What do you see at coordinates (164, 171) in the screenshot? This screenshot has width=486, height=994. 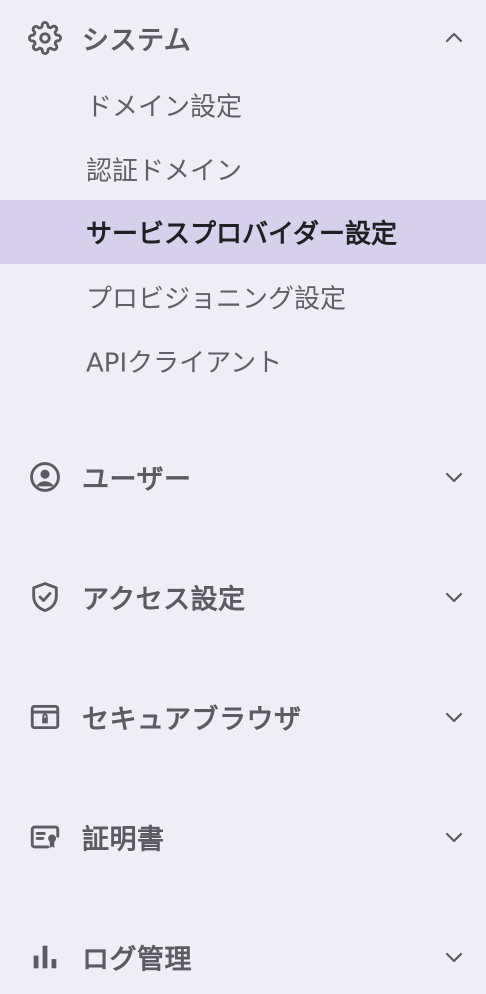 I see `sidebar-item-label: 認証ドメイン` at bounding box center [164, 171].